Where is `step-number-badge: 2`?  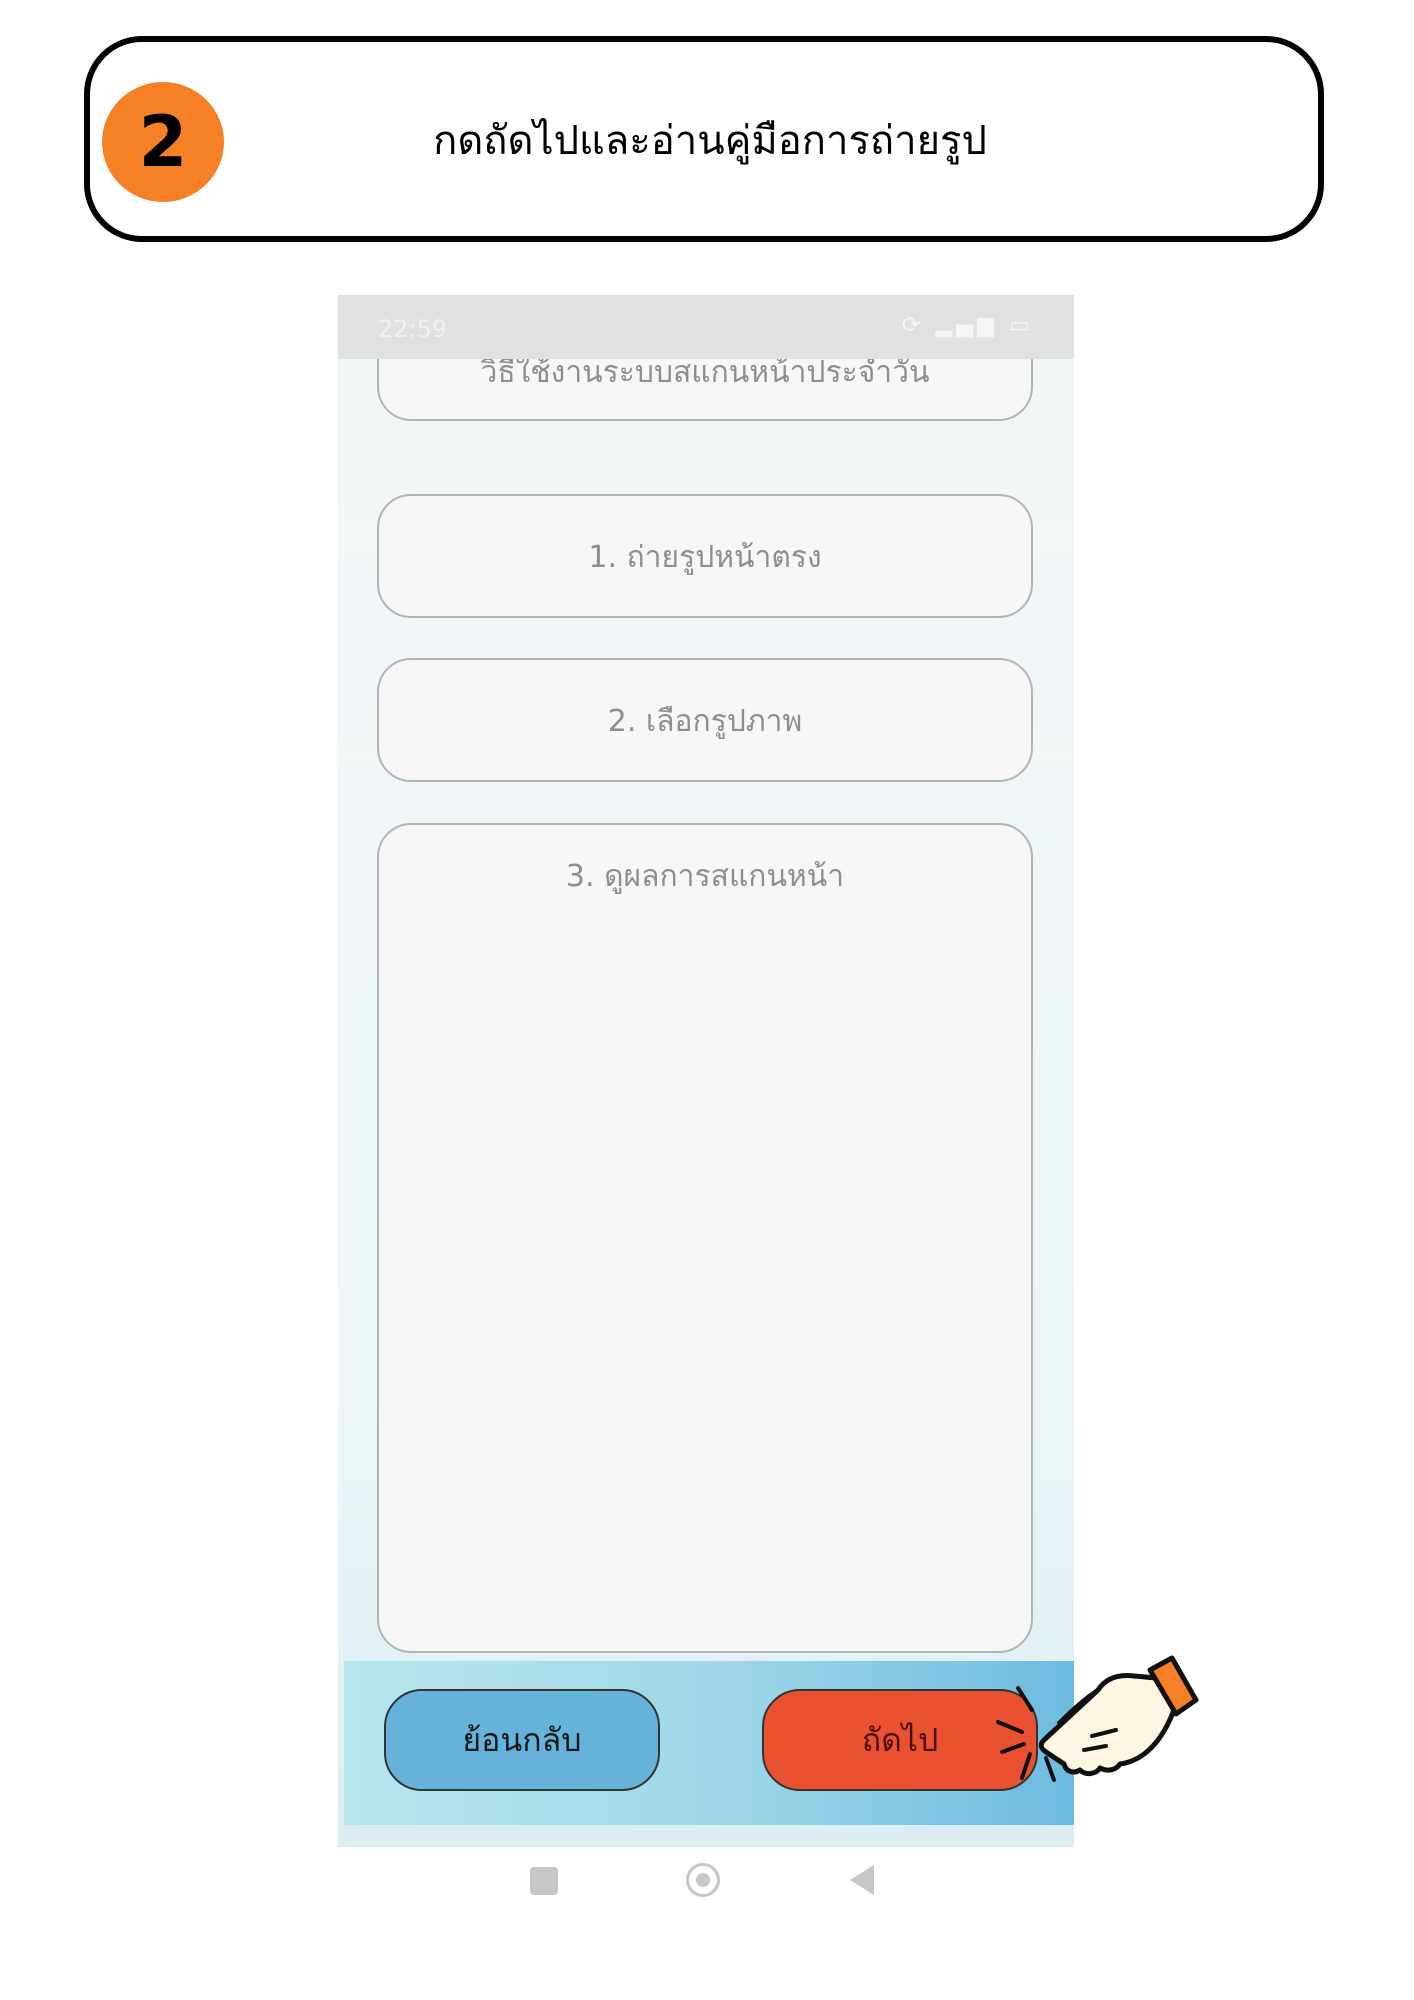
step-number-badge: 2 is located at coordinates (163, 142).